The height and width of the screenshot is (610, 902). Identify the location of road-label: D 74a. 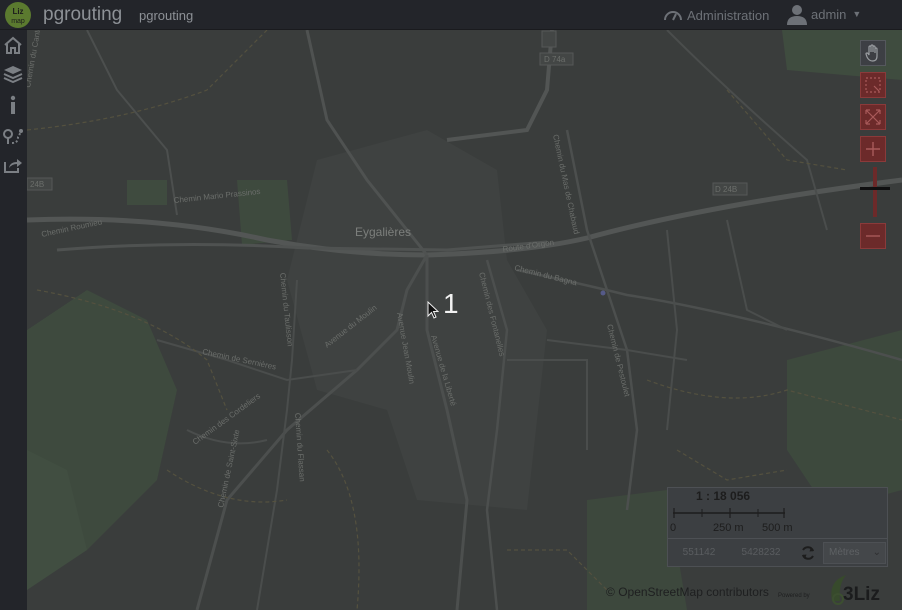
(555, 59).